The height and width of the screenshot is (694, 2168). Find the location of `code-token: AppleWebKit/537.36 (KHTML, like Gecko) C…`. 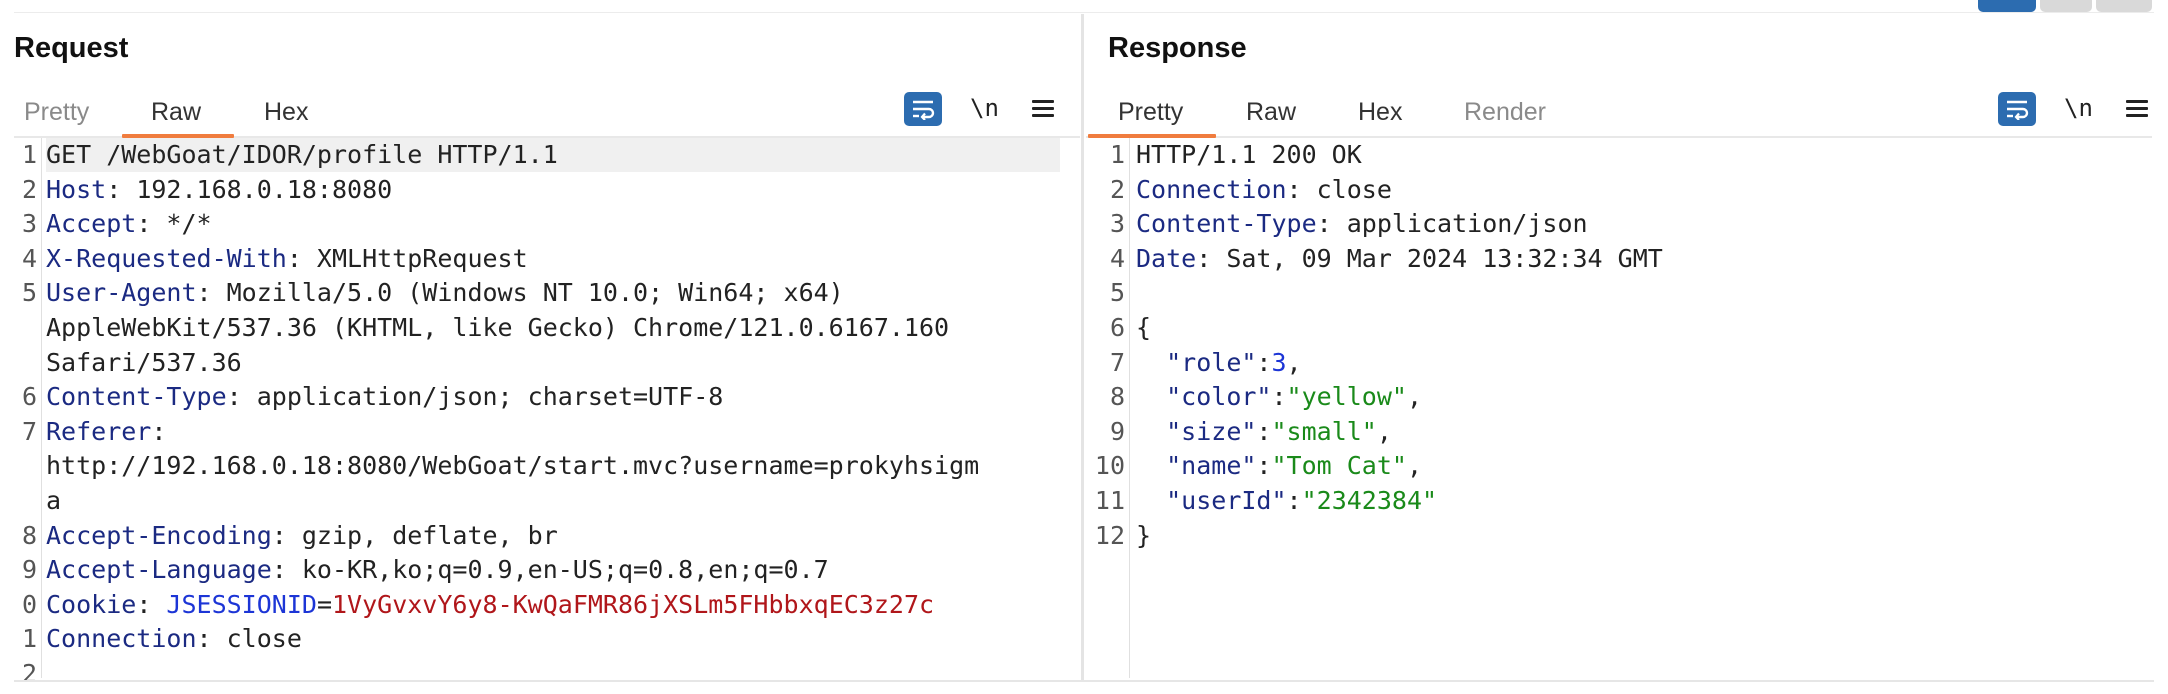

code-token: AppleWebKit/537.36 (KHTML, like Gecko) C… is located at coordinates (498, 327).